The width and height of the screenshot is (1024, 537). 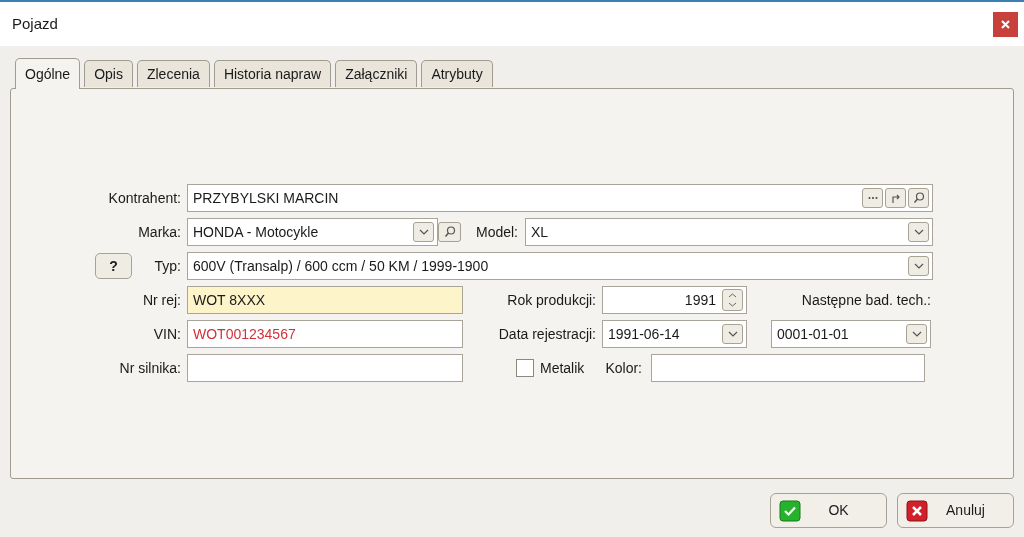 What do you see at coordinates (955, 510) in the screenshot?
I see `cancel-button: Anuluj` at bounding box center [955, 510].